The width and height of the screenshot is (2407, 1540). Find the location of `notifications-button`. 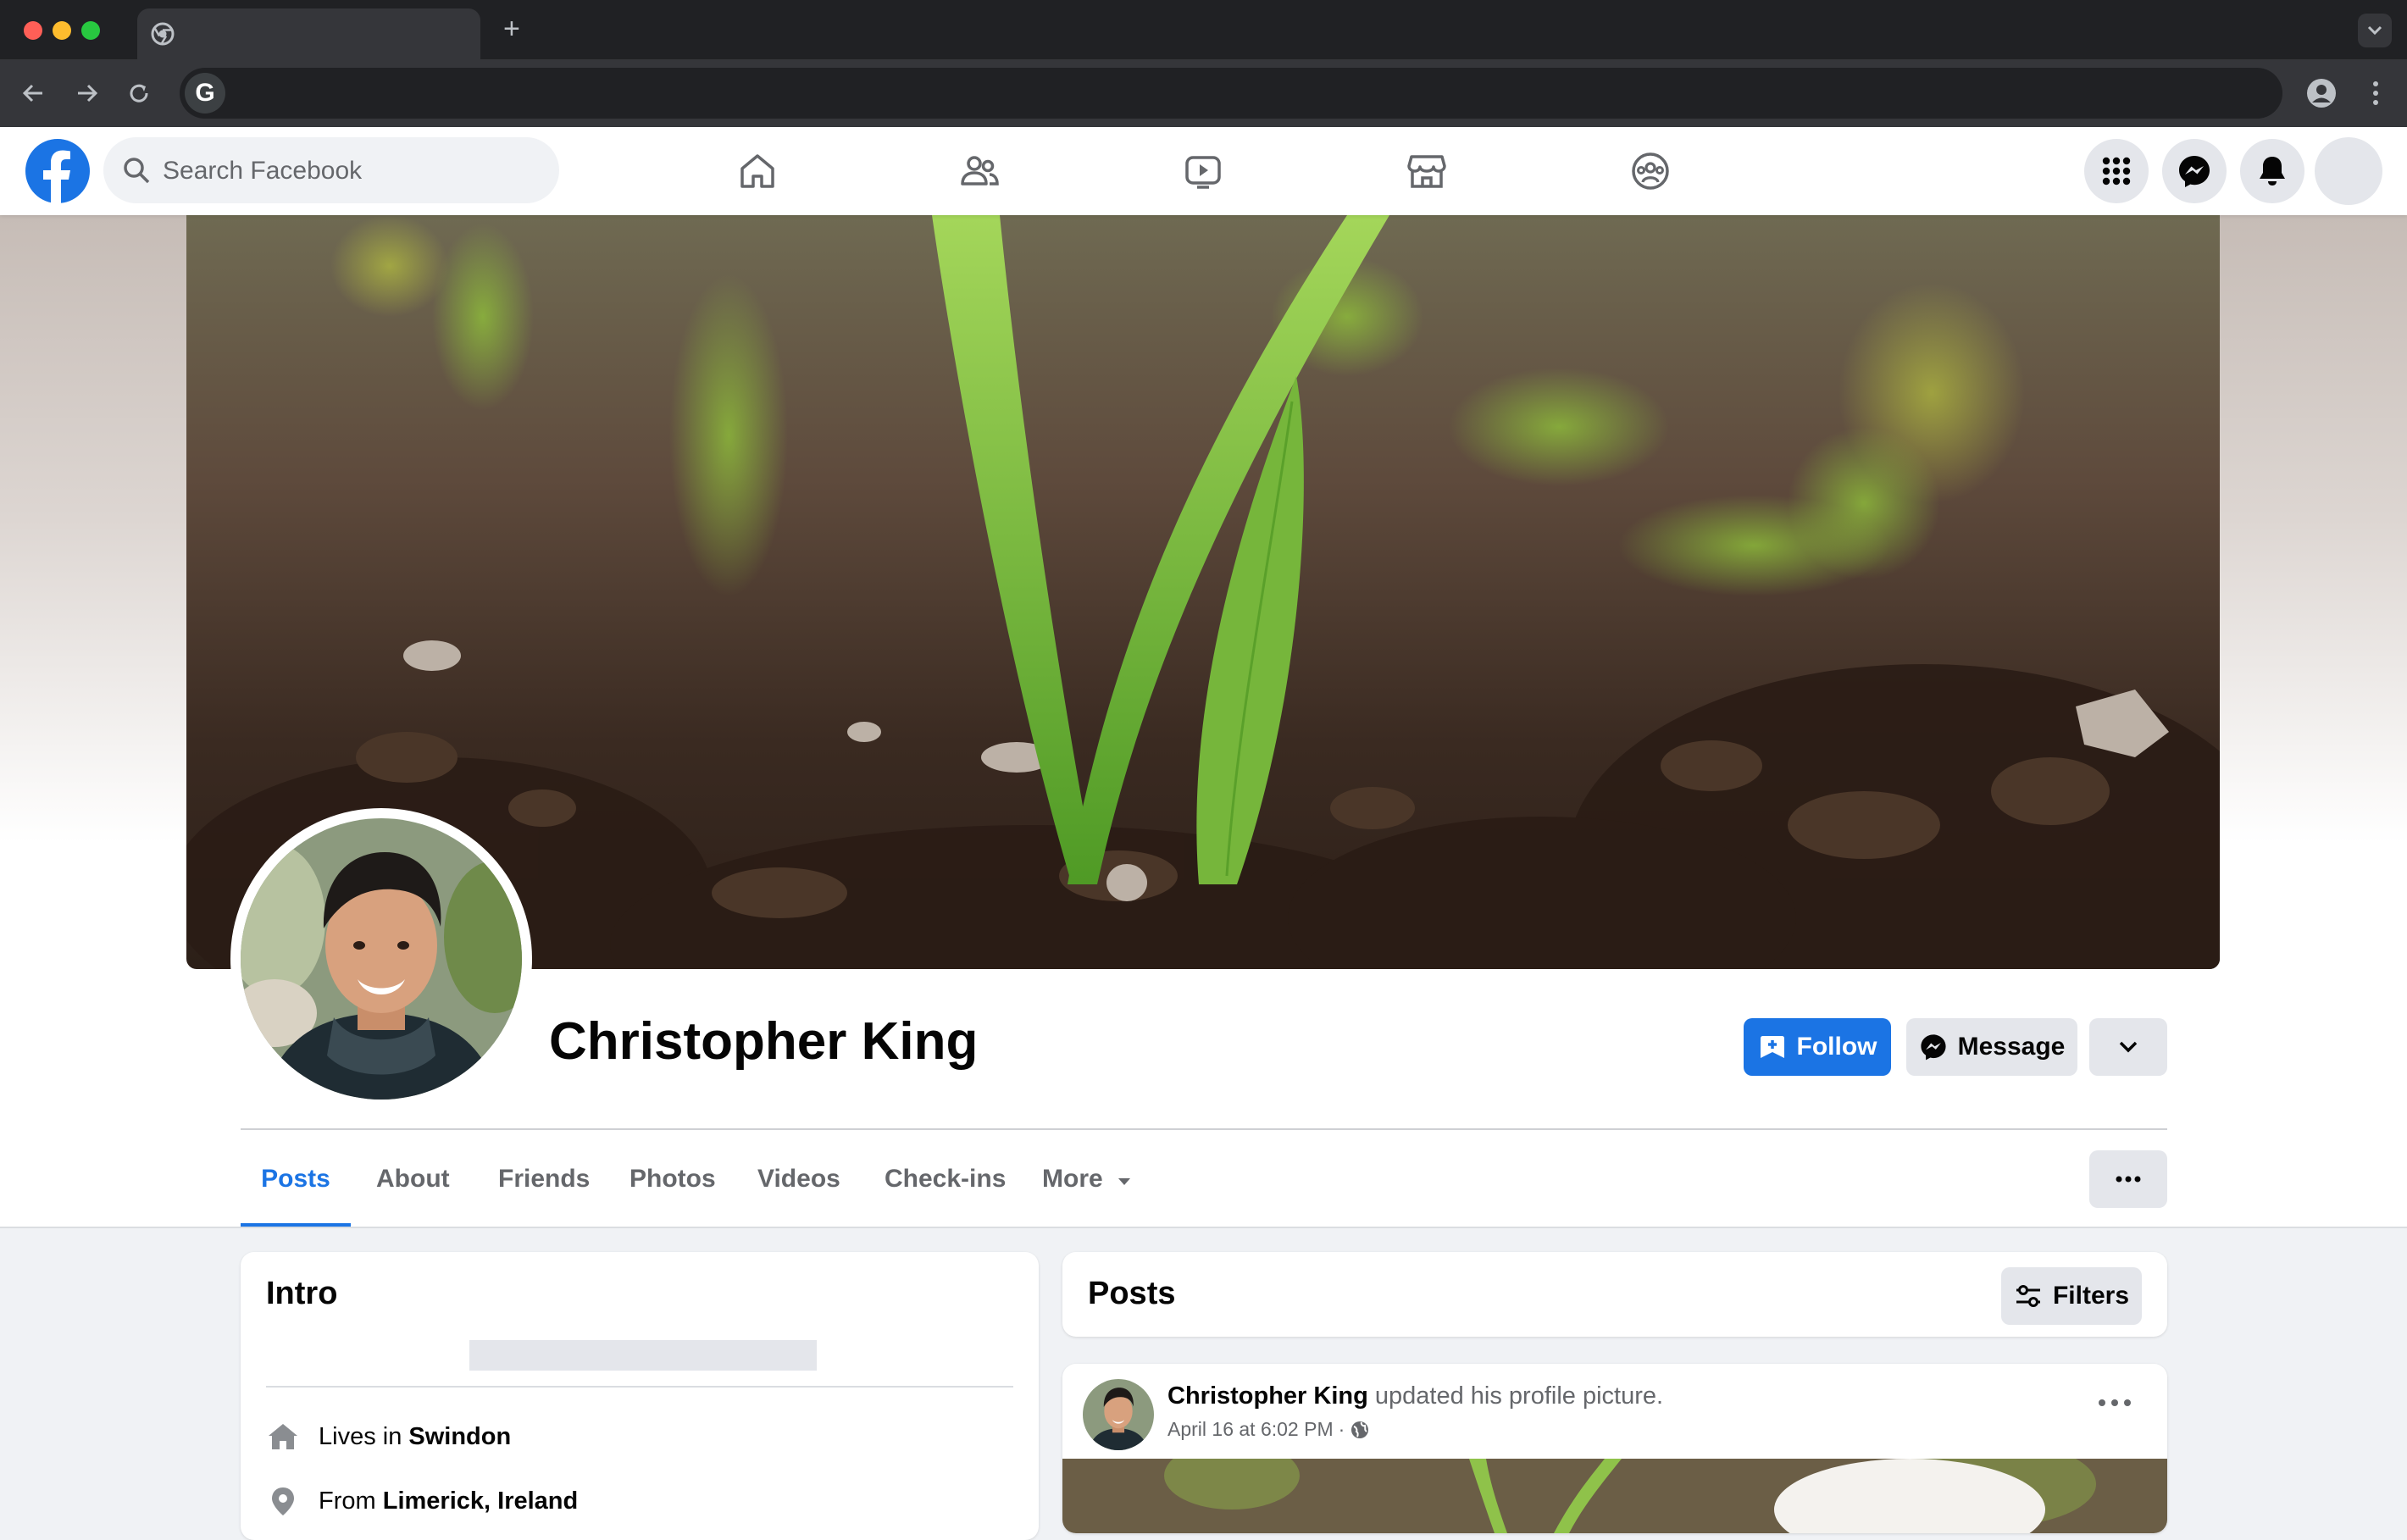

notifications-button is located at coordinates (2272, 171).